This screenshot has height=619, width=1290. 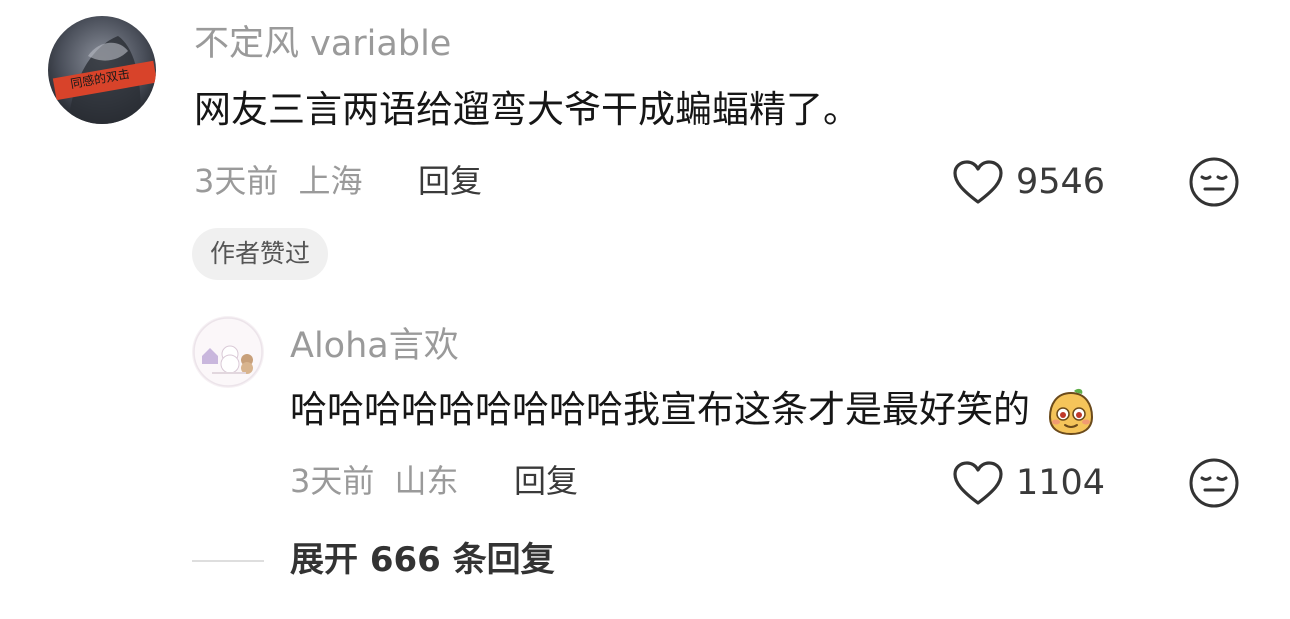 I want to click on reply-text-row: 哈哈哈哈哈哈哈哈哈我宣布这条才是最好笑的, so click(x=693, y=411).